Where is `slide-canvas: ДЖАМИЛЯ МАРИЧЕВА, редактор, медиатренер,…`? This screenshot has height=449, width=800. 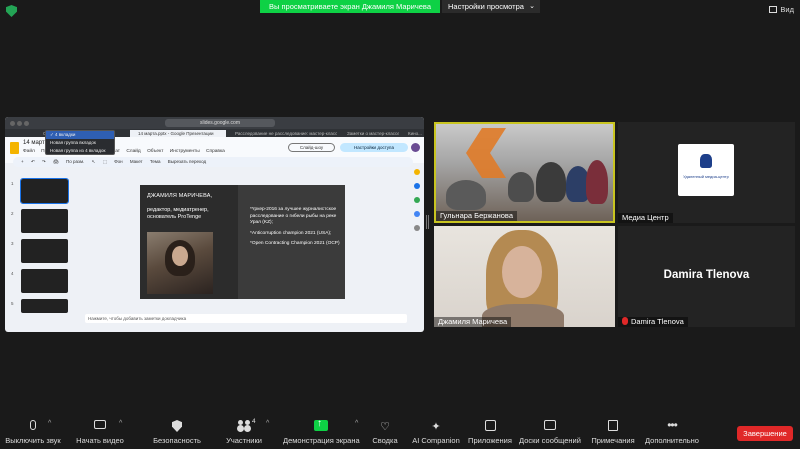
slide-canvas: ДЖАМИЛЯ МАРИЧЕВА, редактор, медиатренер,… is located at coordinates (245, 239).